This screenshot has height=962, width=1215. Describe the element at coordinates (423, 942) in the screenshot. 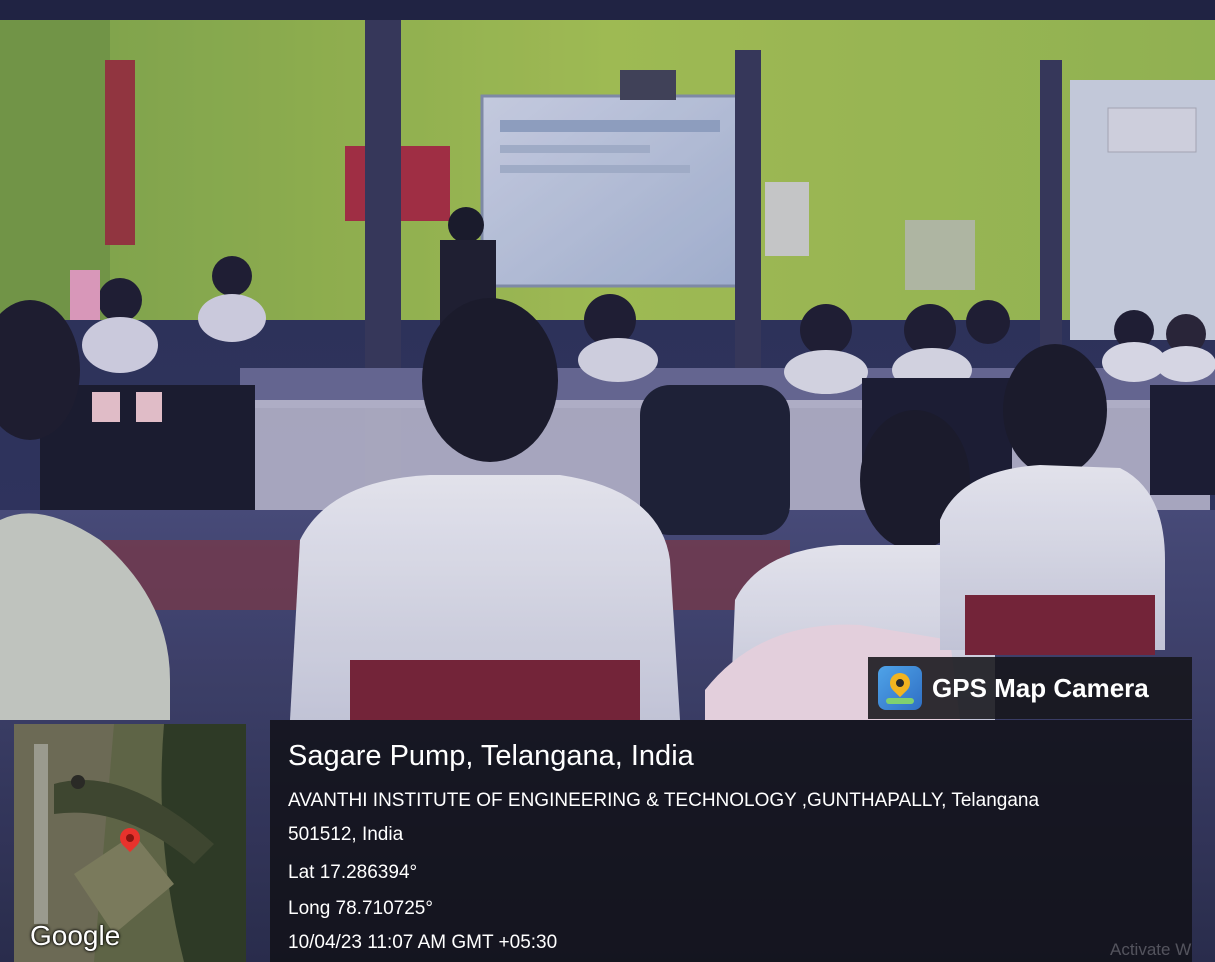

I see `timestamp: 10/04/23 11:07 AM GMT +05:30` at that location.